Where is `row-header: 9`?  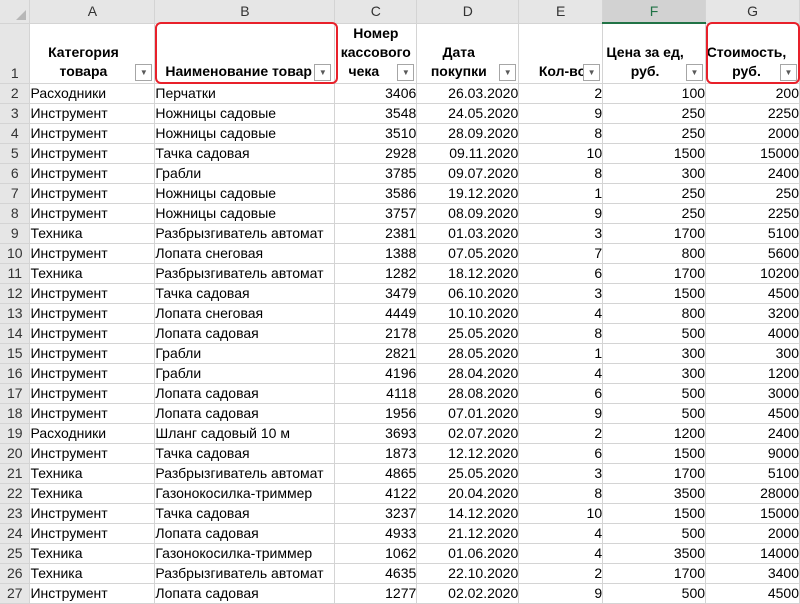
row-header: 9 is located at coordinates (15, 233).